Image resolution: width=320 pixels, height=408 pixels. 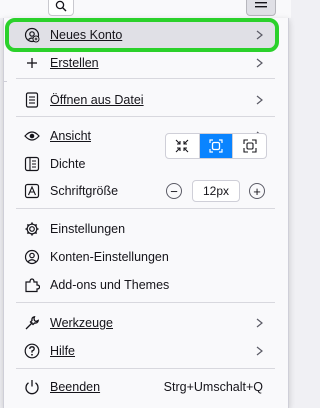 I want to click on font-size-icon, so click(x=32, y=191).